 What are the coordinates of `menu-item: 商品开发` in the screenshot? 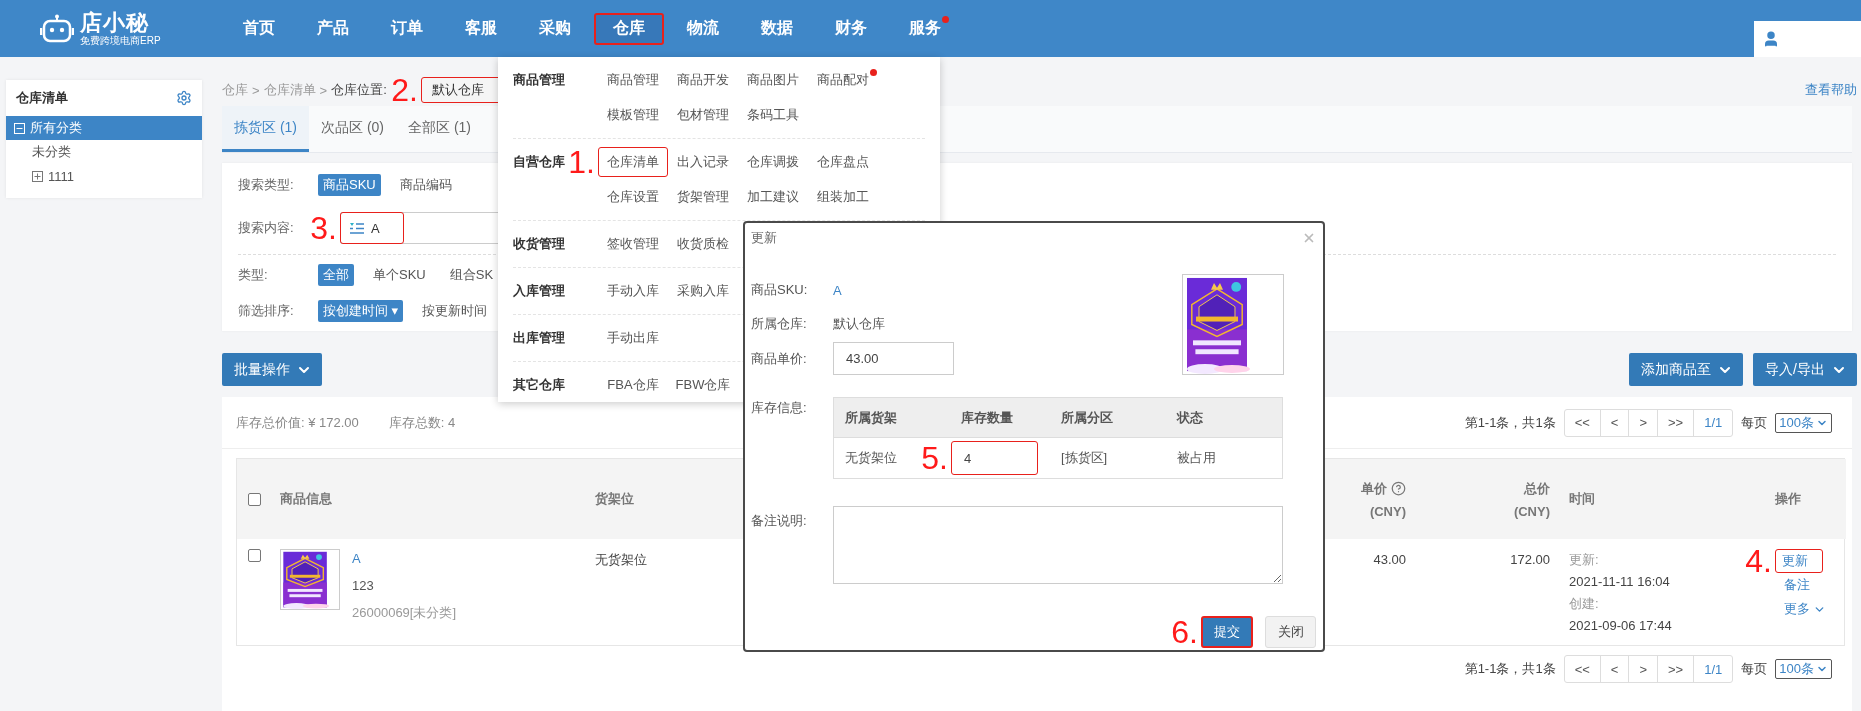 It's located at (703, 80).